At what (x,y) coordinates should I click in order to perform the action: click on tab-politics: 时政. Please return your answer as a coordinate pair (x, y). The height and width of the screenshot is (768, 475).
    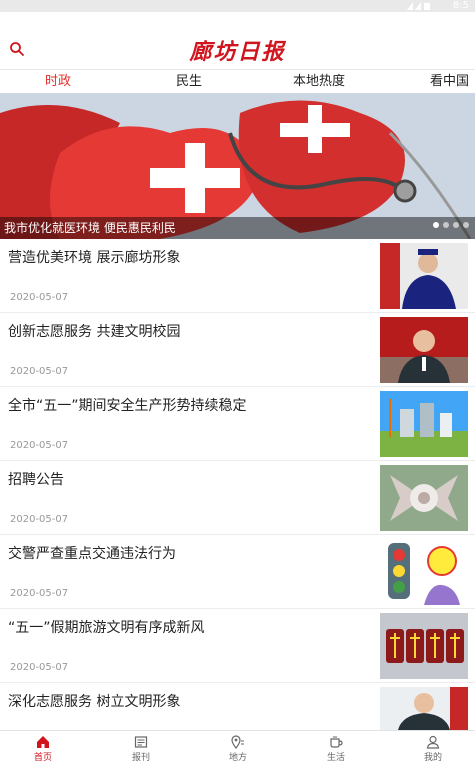
    Looking at the image, I should click on (58, 82).